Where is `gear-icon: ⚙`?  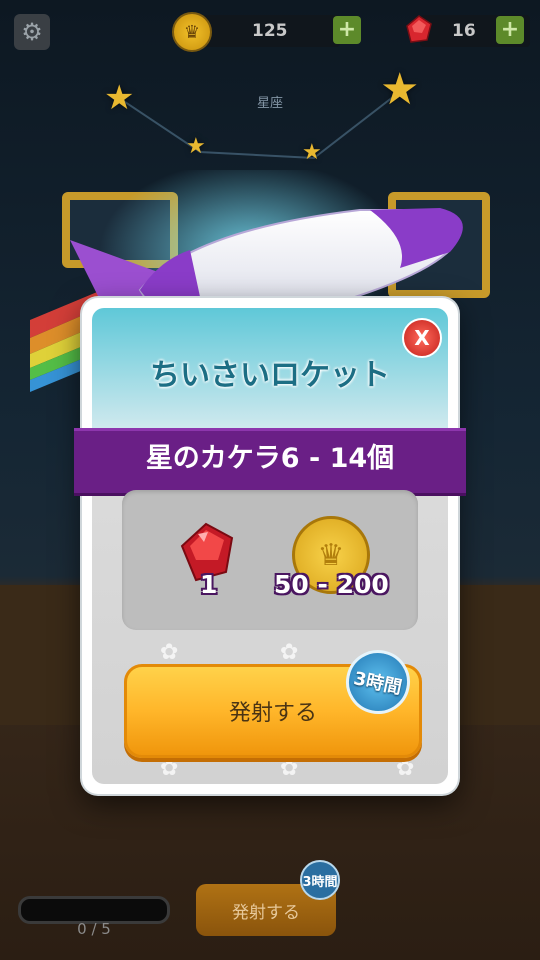
gear-icon: ⚙ is located at coordinates (32, 32).